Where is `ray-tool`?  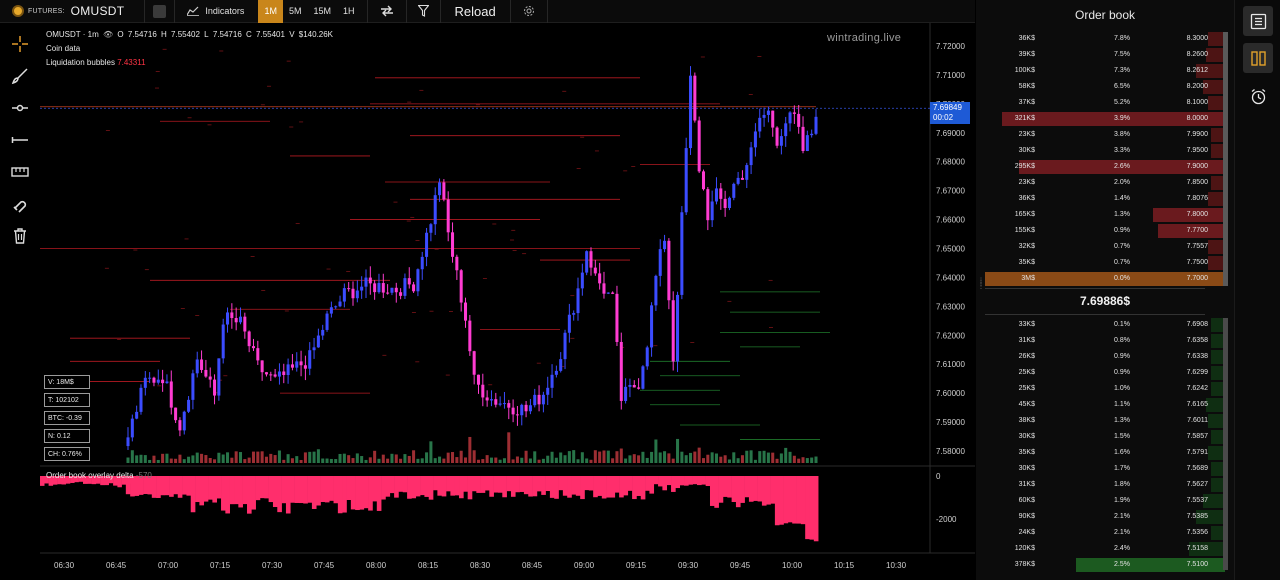
ray-tool is located at coordinates (20, 108).